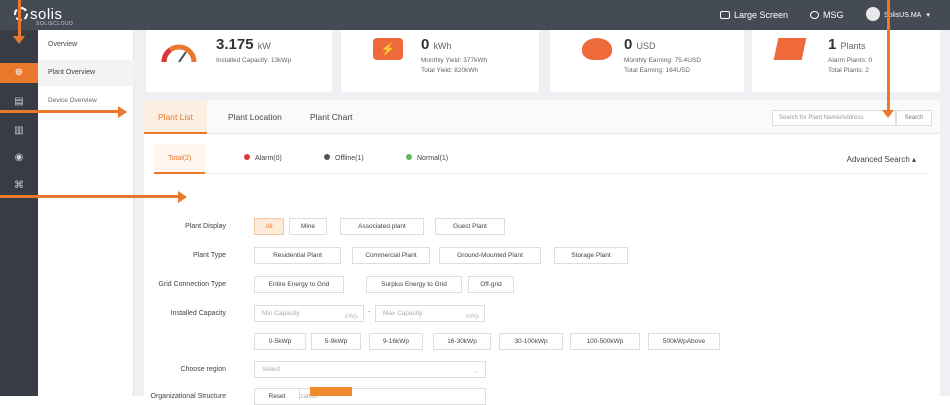 This screenshot has height=405, width=950. Describe the element at coordinates (433, 158) in the screenshot. I see `normal-label: Normal(1)` at that location.